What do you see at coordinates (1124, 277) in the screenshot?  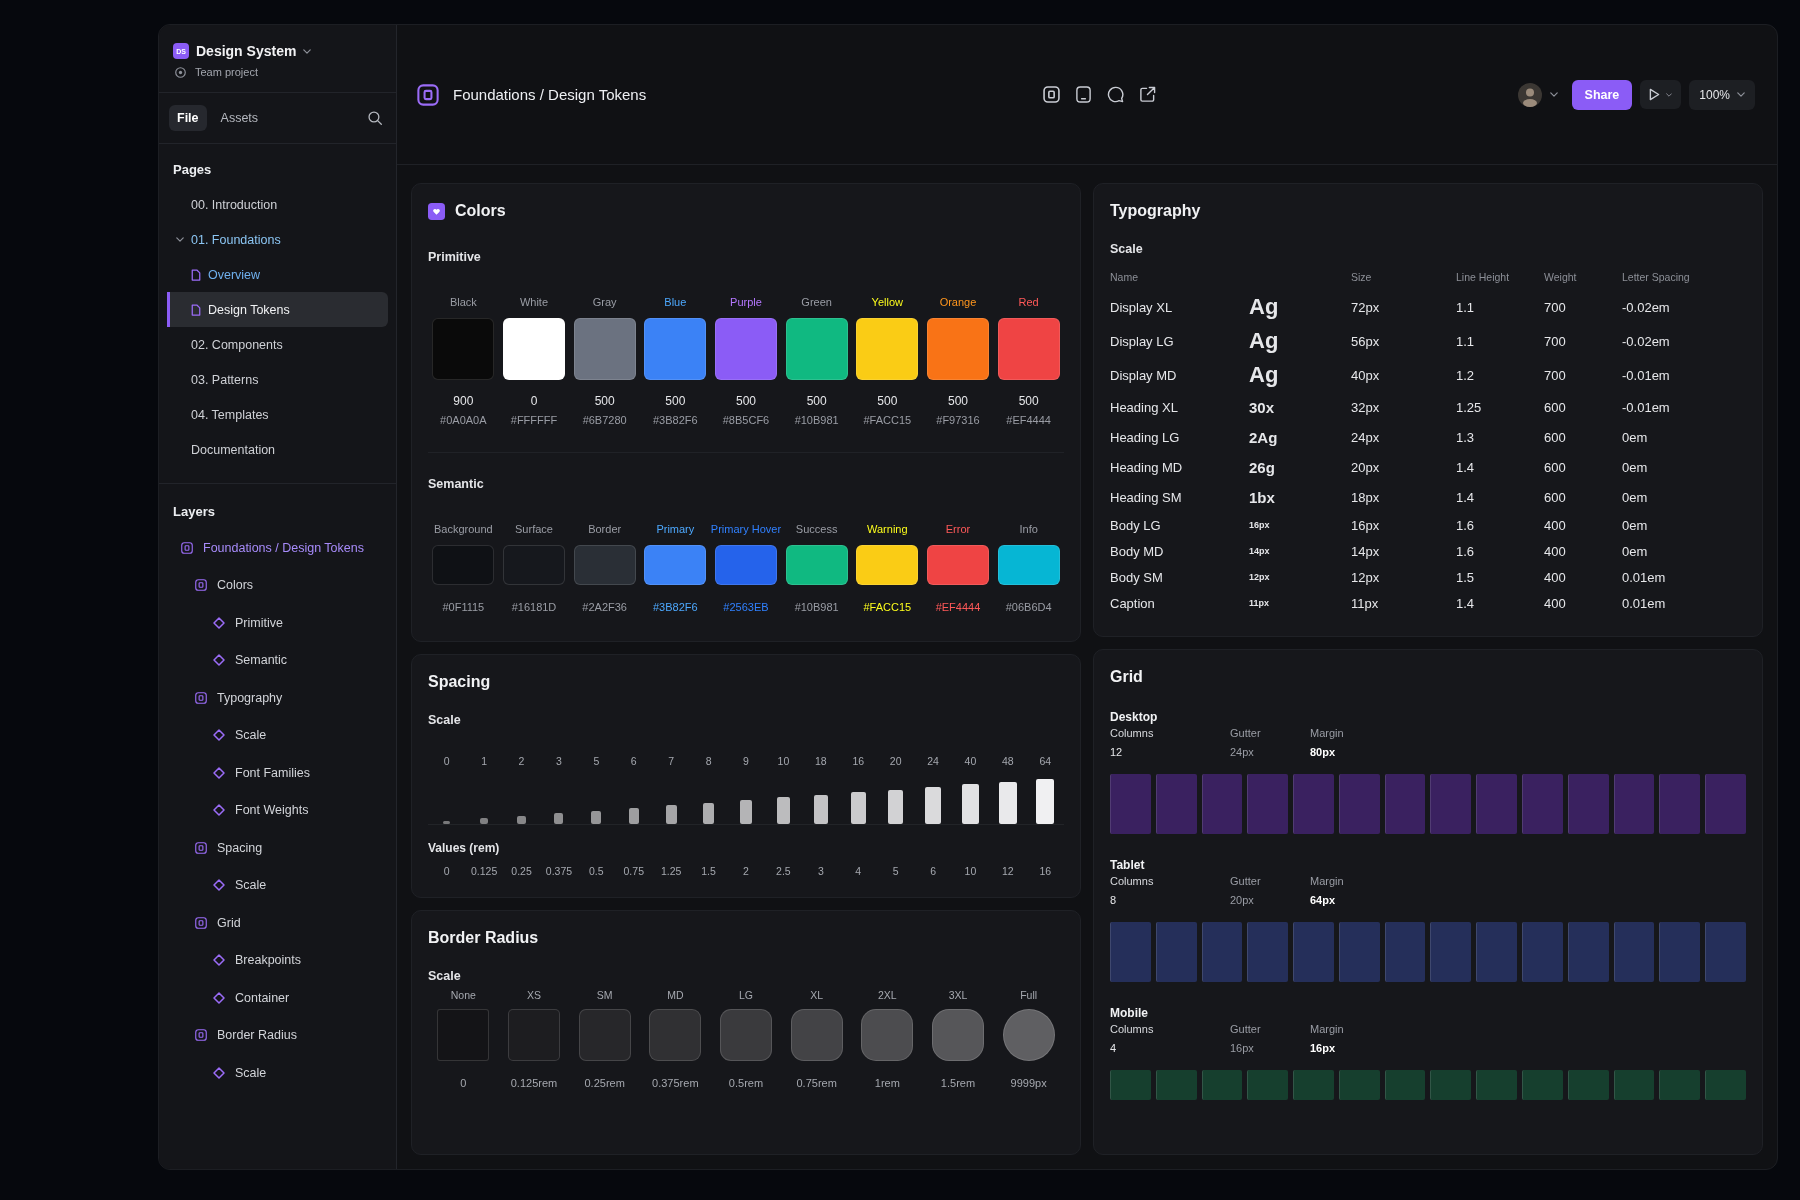 I see `column-header: Name` at bounding box center [1124, 277].